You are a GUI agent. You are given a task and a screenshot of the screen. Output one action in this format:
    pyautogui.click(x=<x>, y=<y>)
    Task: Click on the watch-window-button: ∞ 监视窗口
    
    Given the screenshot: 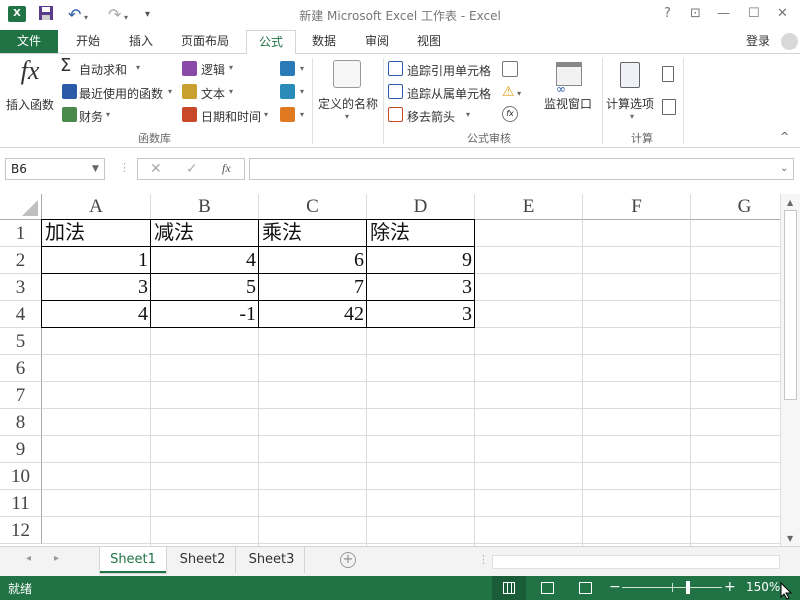 What is the action you would take?
    pyautogui.click(x=570, y=92)
    